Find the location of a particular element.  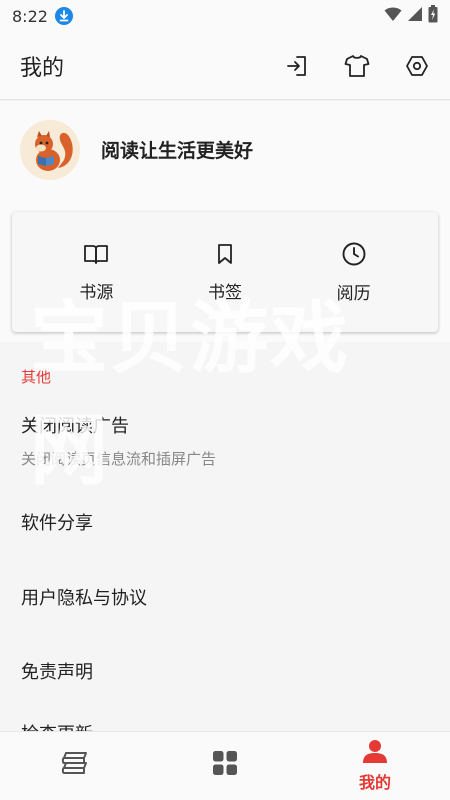

clock-icon is located at coordinates (354, 256).